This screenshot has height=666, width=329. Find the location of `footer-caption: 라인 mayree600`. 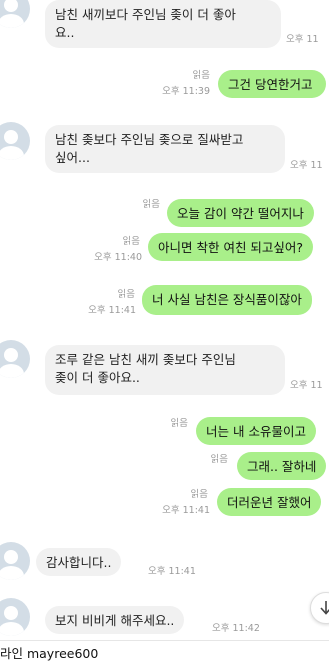

footer-caption: 라인 mayree600 is located at coordinates (164, 653).